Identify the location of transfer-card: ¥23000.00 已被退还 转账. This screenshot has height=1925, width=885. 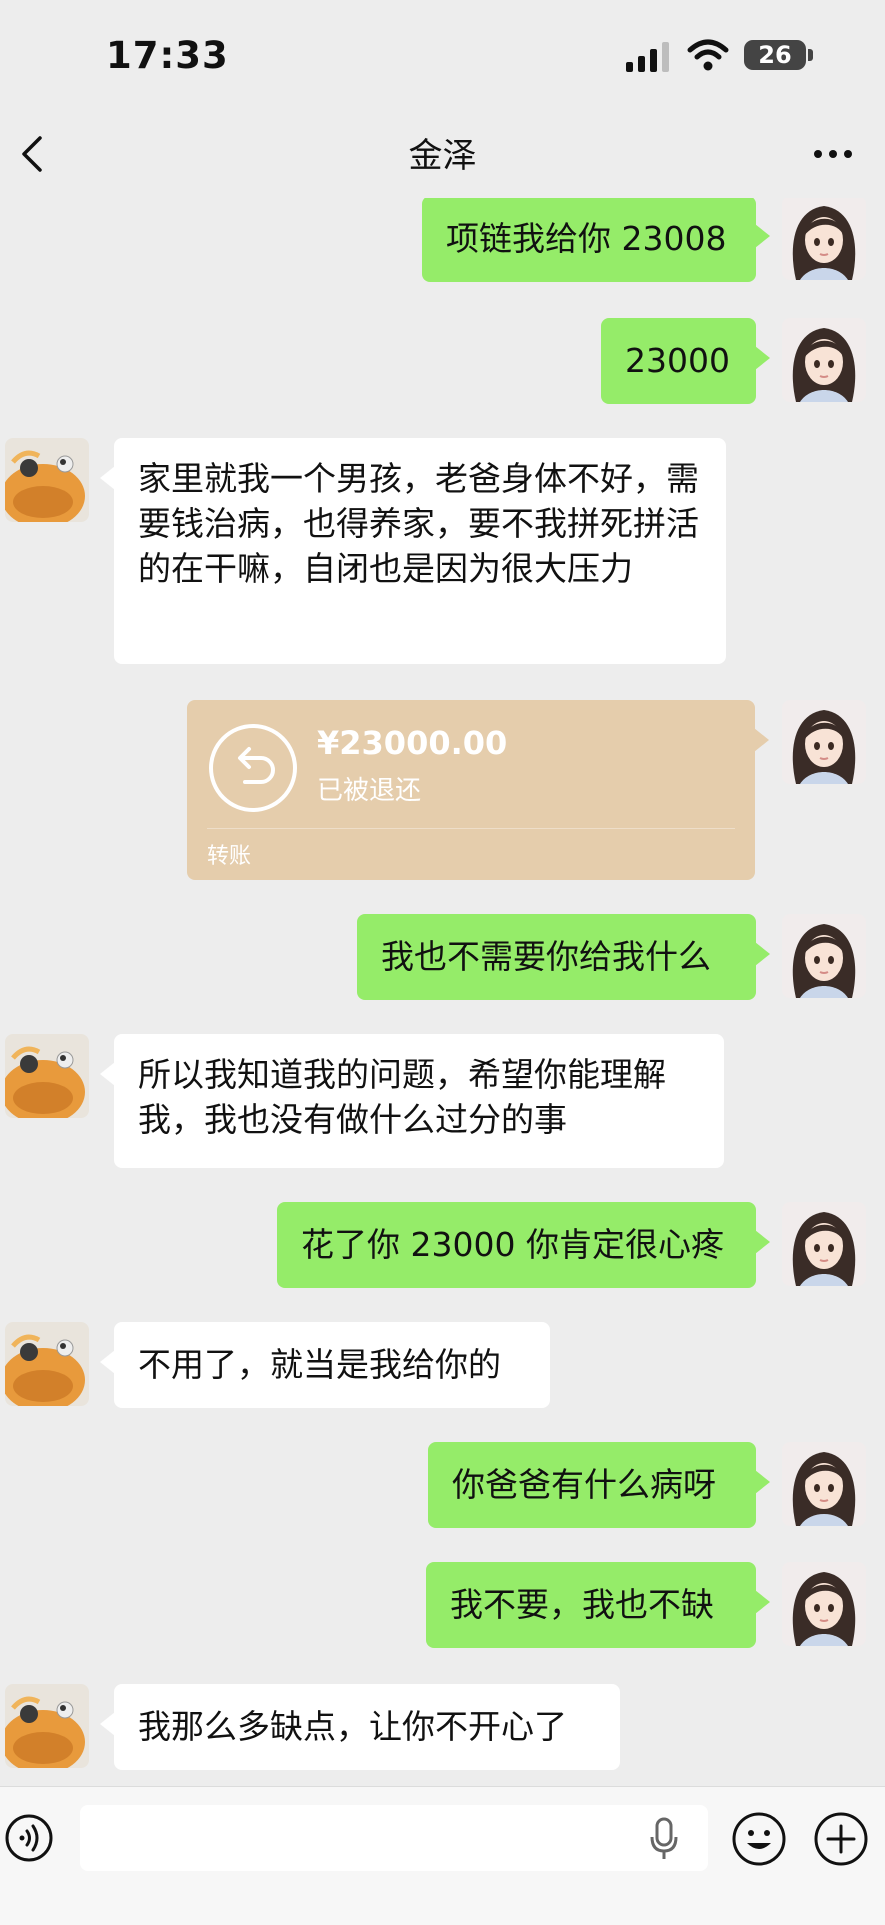
(478, 790).